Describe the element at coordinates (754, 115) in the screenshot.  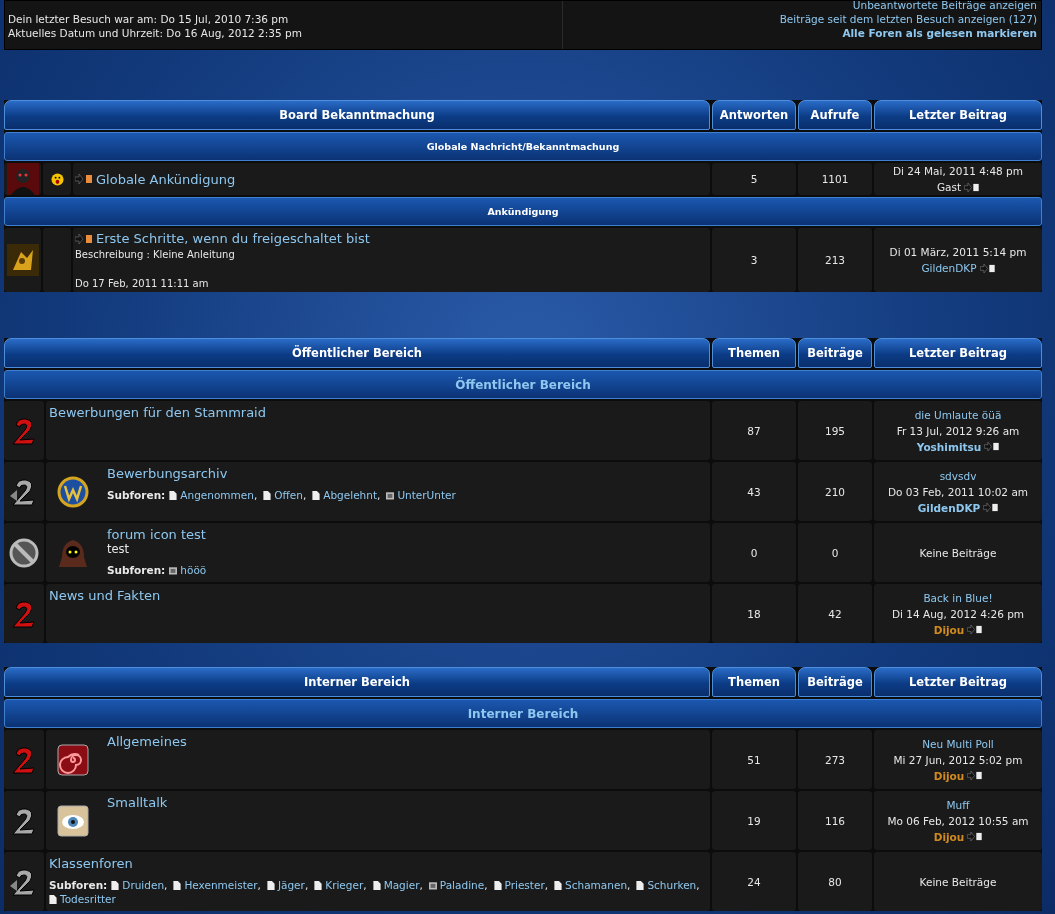
I see `column-header: Antworten` at that location.